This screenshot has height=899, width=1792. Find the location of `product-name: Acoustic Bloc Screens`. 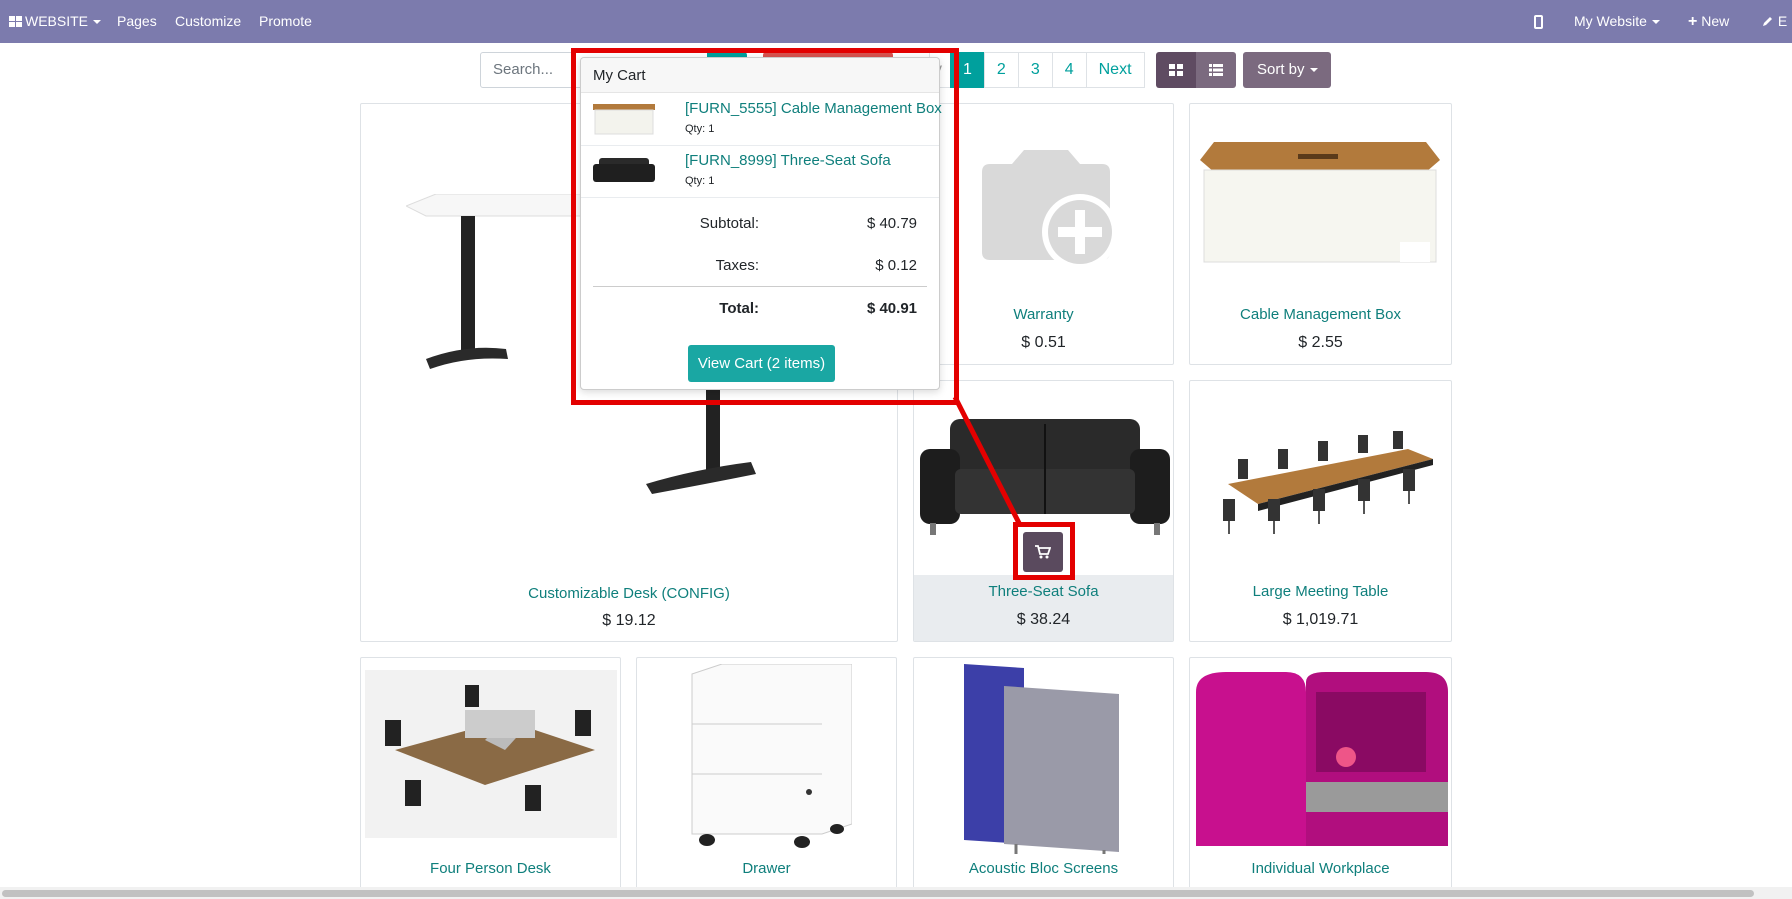

product-name: Acoustic Bloc Screens is located at coordinates (1043, 868).